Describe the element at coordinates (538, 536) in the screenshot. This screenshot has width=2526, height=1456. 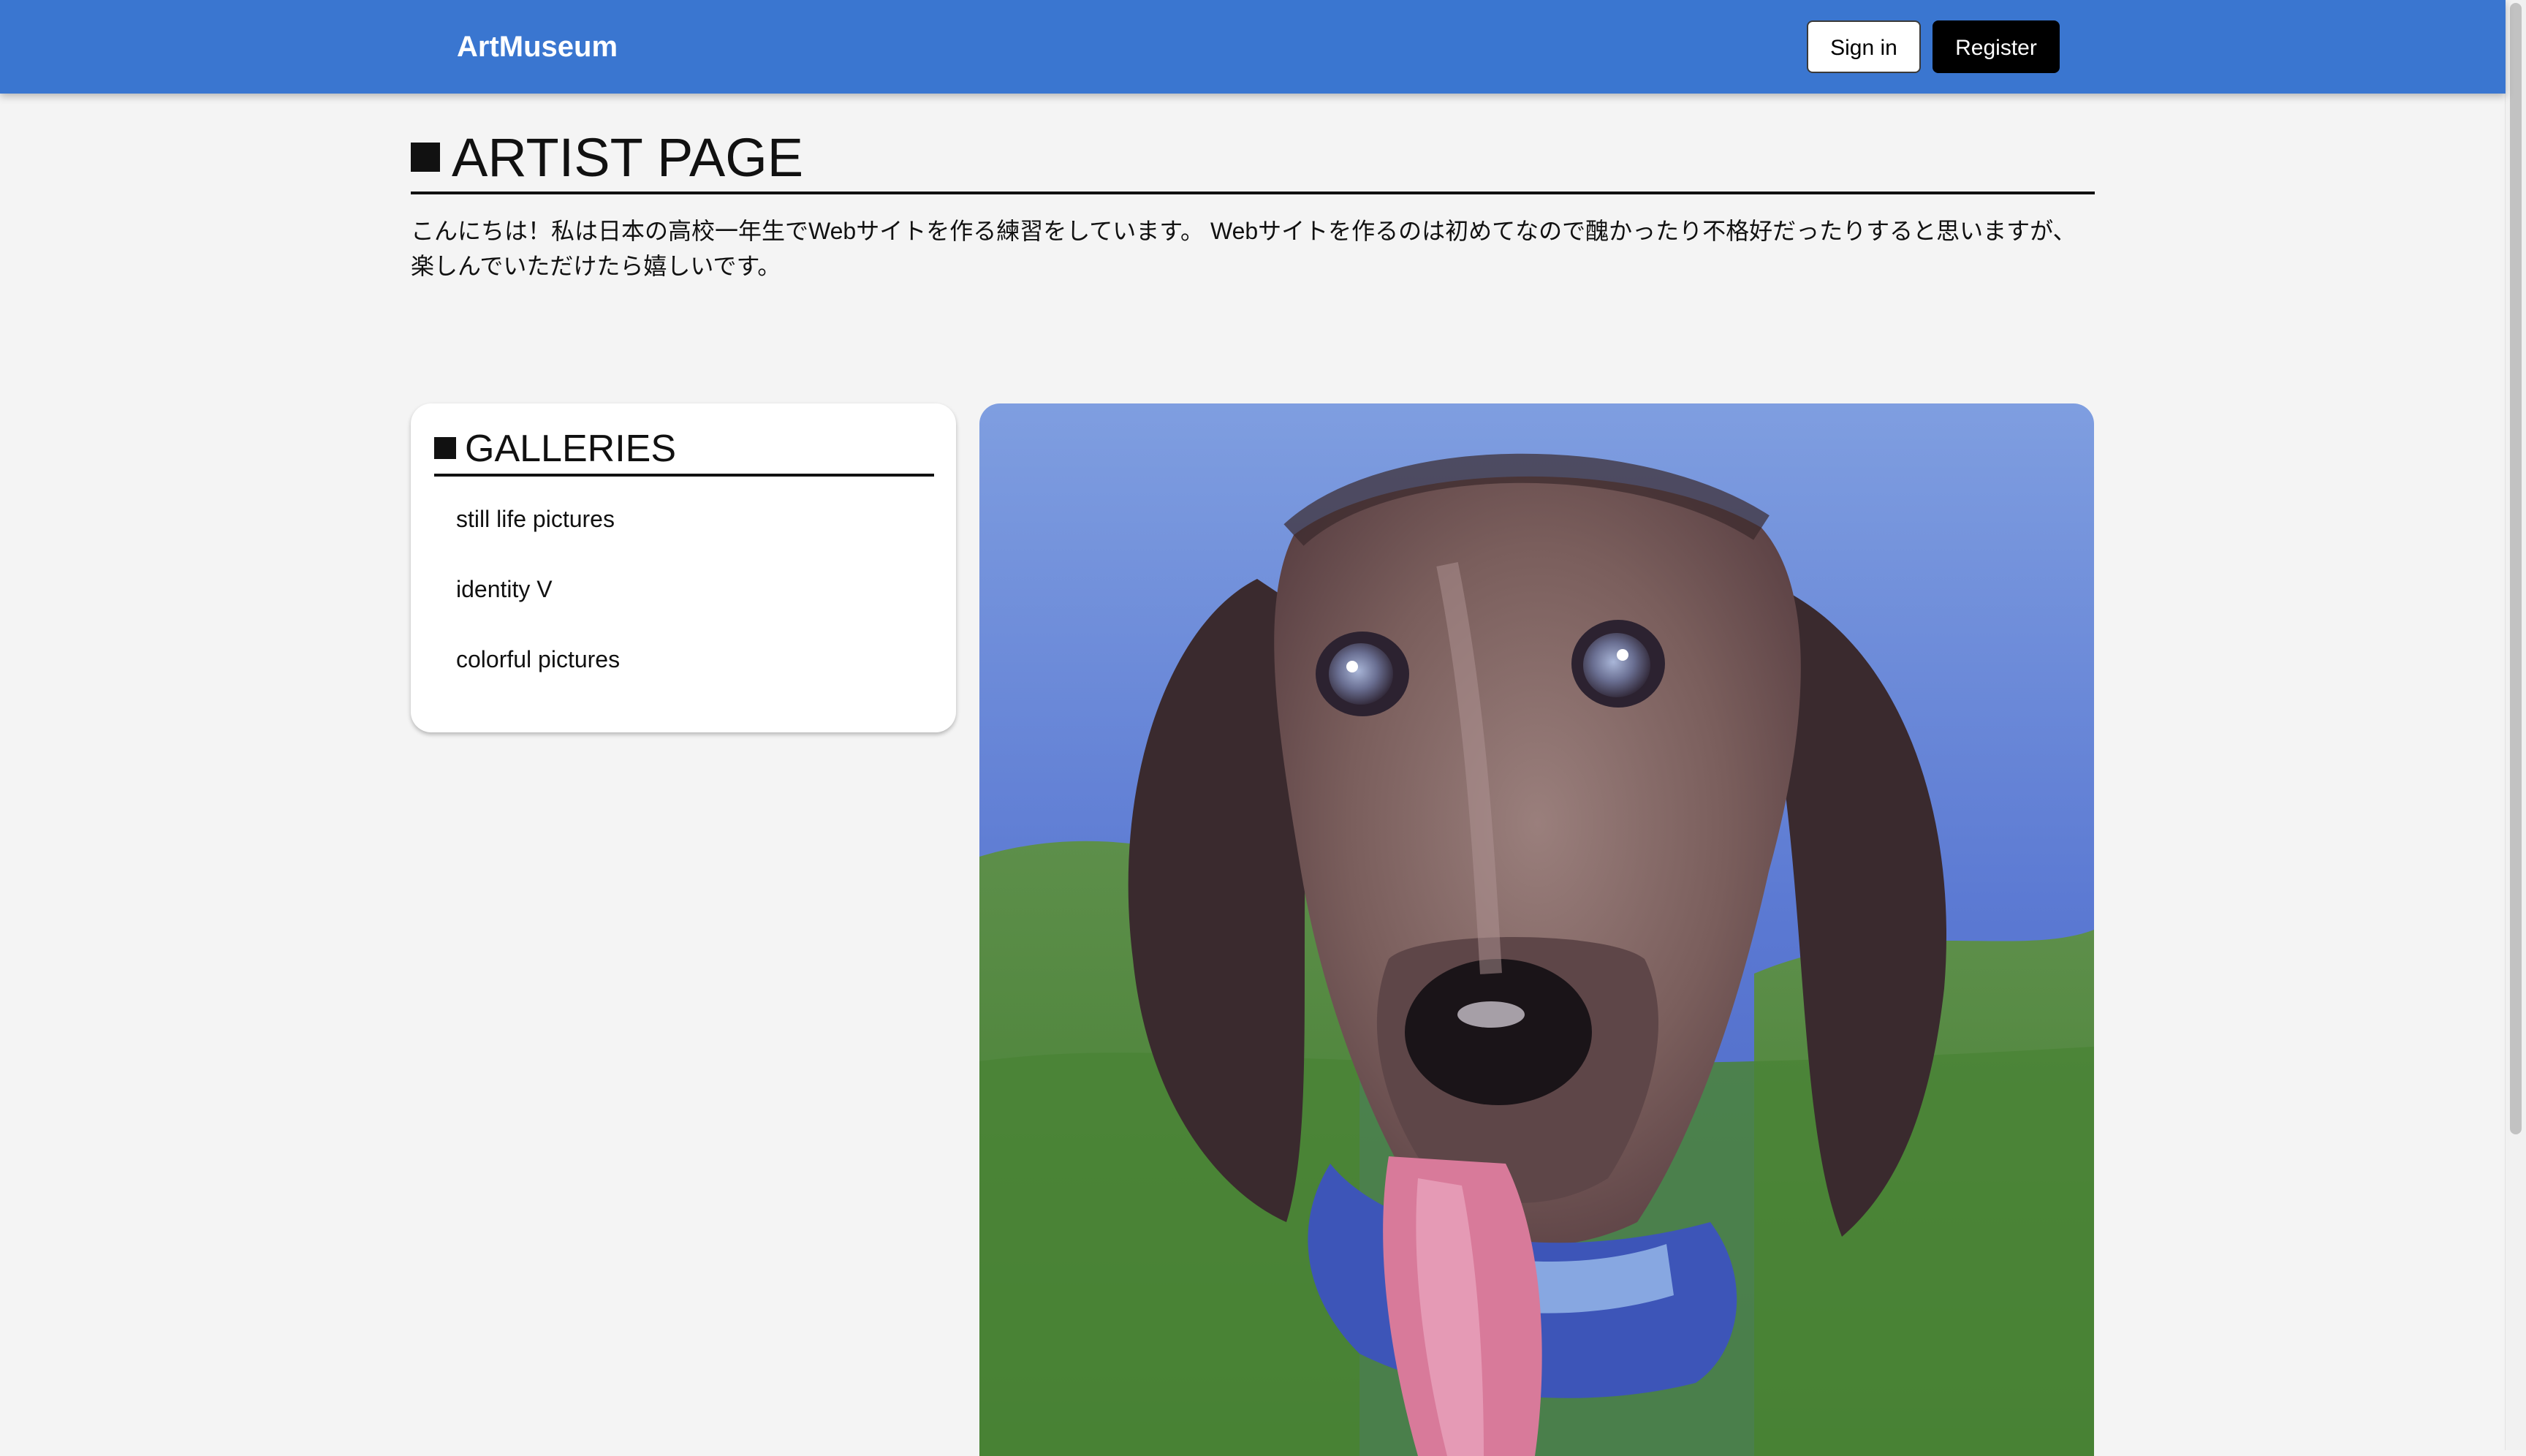
I see `gallery-link-still-life: still life pictures` at that location.